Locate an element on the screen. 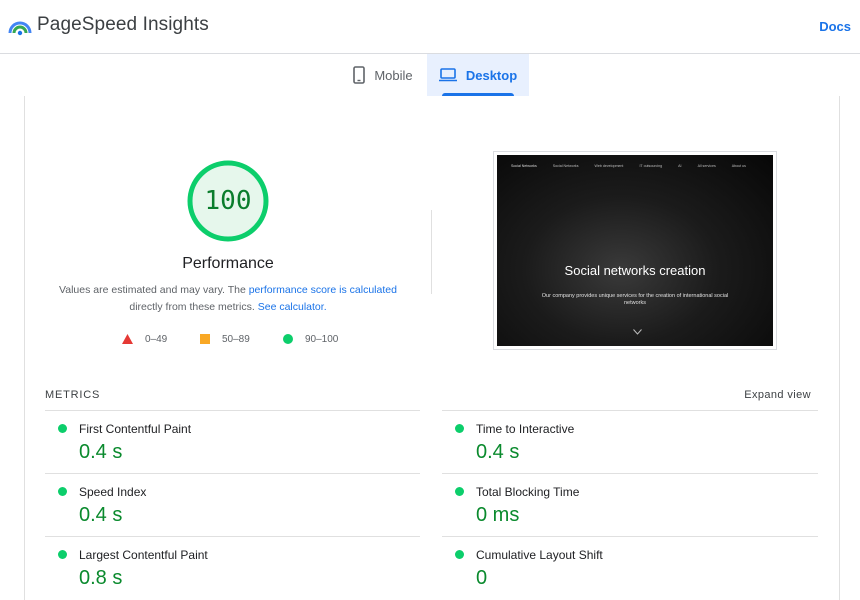 The image size is (860, 600). expand-view-button: Expand view is located at coordinates (777, 395).